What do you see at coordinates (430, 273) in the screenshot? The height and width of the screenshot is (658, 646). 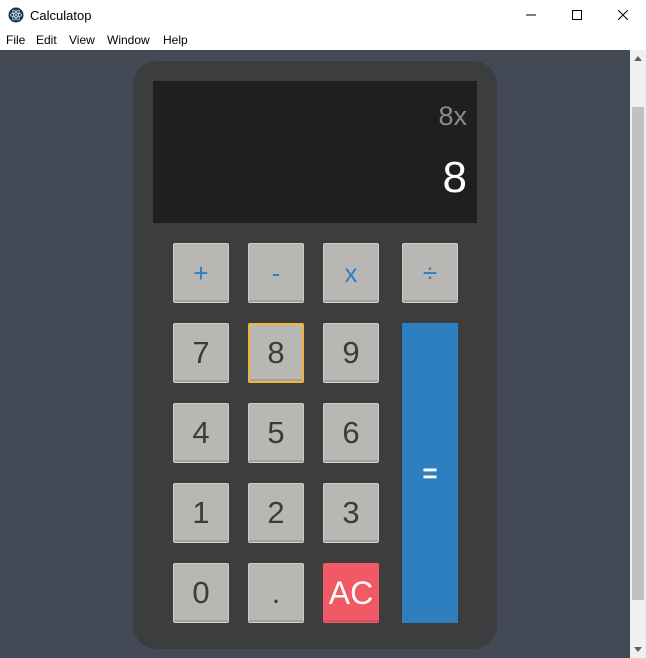 I see `divide-key: ÷` at bounding box center [430, 273].